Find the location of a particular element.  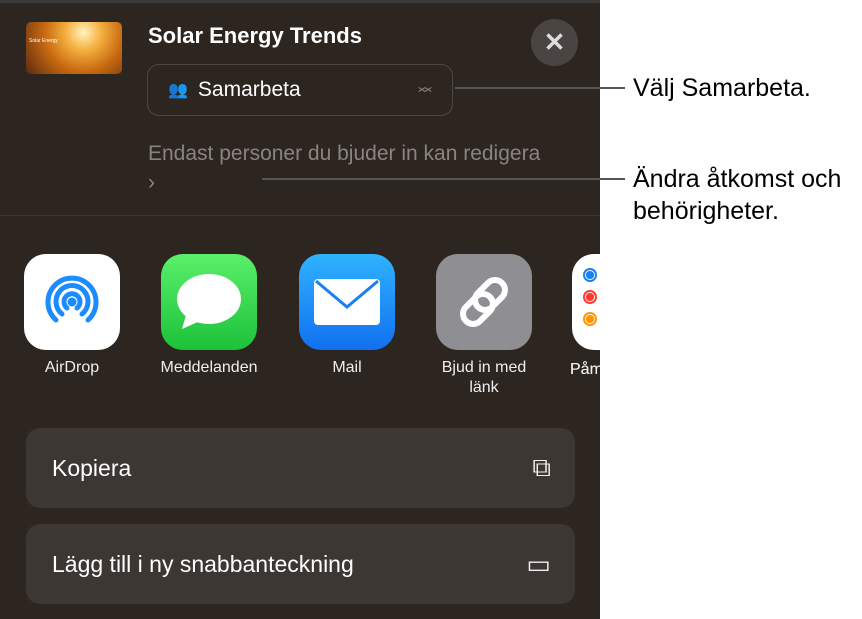

app-label-reminders: Påminnelser is located at coordinates (585, 369).